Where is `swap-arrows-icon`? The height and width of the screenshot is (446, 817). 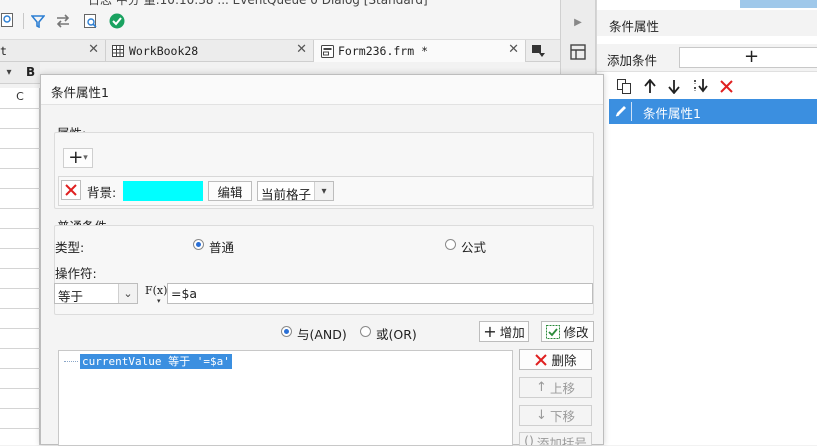 swap-arrows-icon is located at coordinates (63, 21).